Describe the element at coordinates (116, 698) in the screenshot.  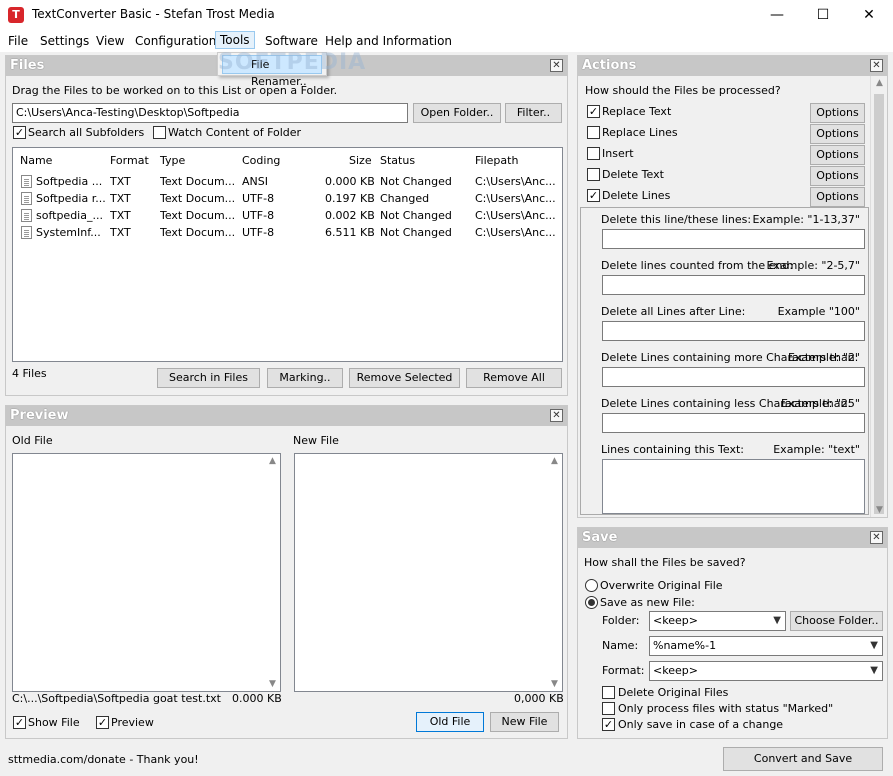
I see `old-file-path: C:\...\Softpedia\Softpedia goat test.txt` at that location.